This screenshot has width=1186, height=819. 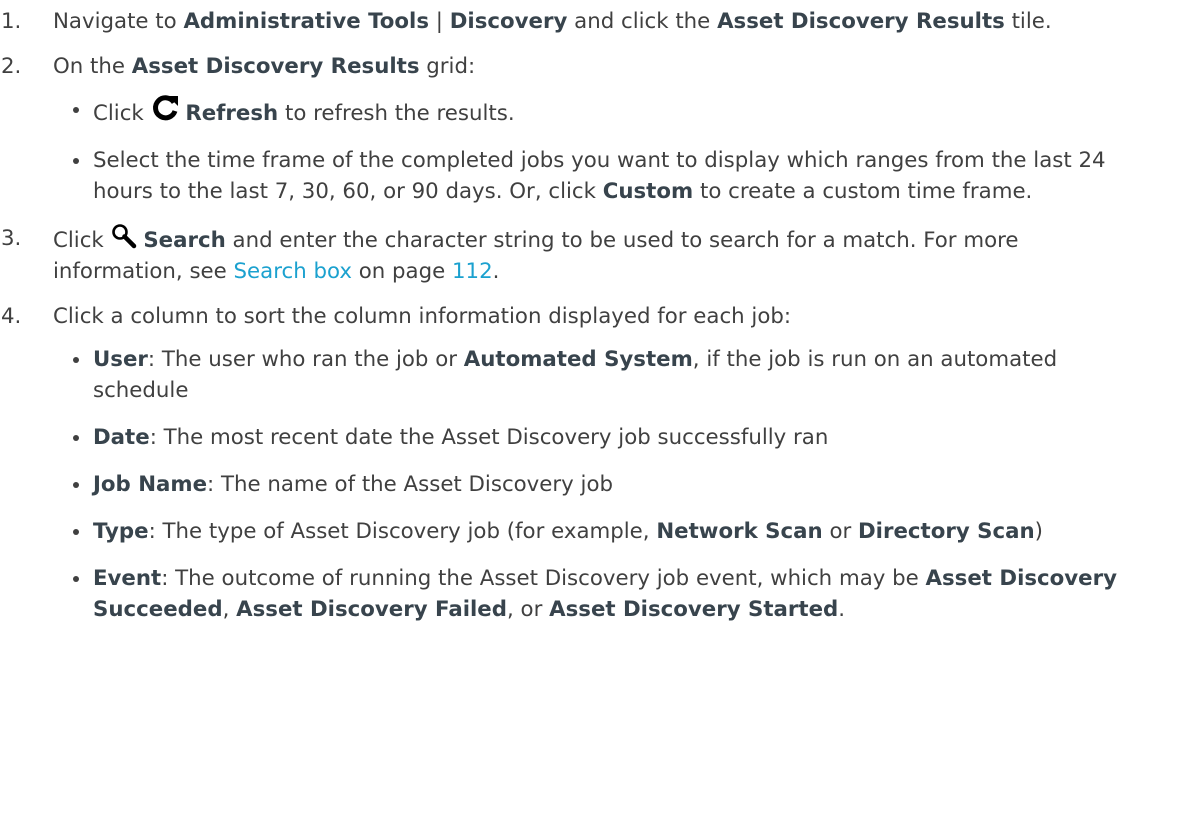 I want to click on bold-search: Search, so click(x=184, y=240).